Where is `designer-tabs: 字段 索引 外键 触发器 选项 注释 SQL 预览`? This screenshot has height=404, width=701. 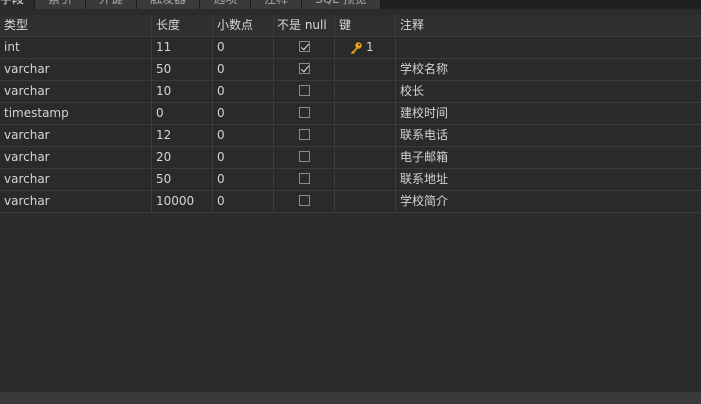
designer-tabs: 字段 索引 外键 触发器 选项 注释 SQL 预览 is located at coordinates (350, 4).